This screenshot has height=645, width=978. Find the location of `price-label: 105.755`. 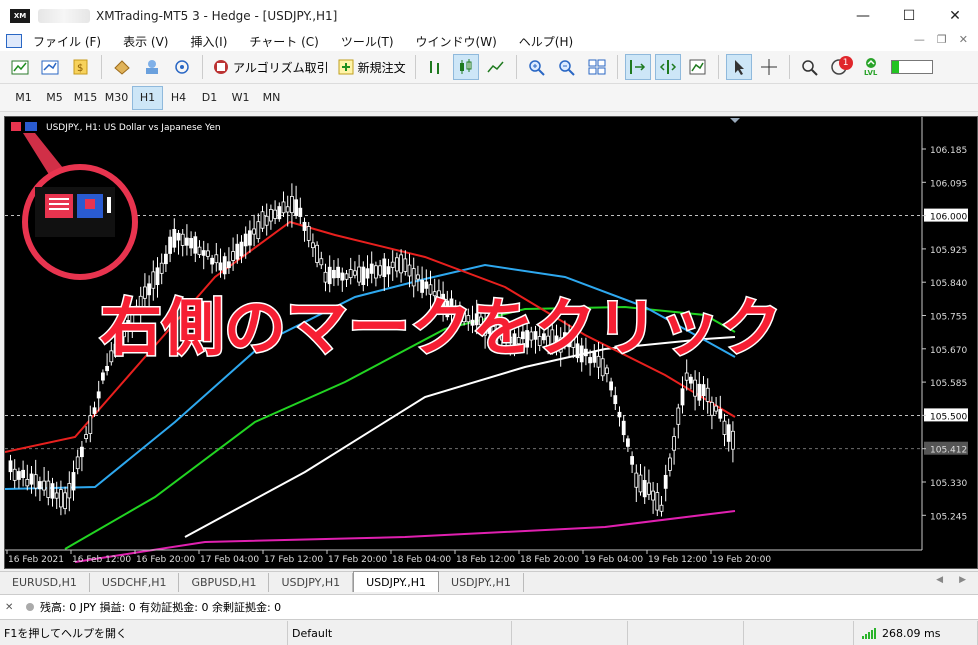

price-label: 105.755 is located at coordinates (948, 318).